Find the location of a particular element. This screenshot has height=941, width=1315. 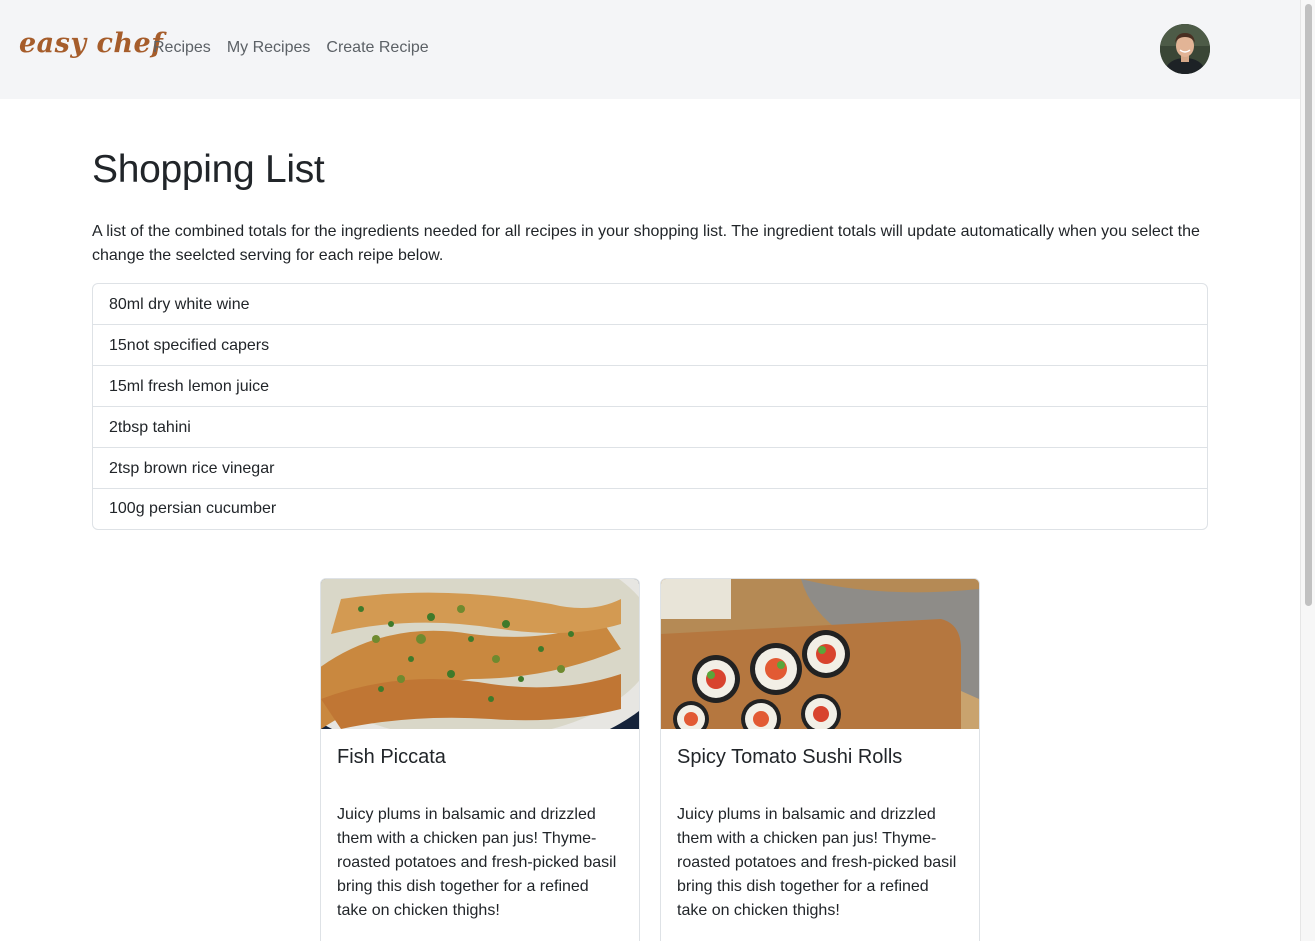

ingredient-item: 15ml fresh lemon juice is located at coordinates (650, 386).